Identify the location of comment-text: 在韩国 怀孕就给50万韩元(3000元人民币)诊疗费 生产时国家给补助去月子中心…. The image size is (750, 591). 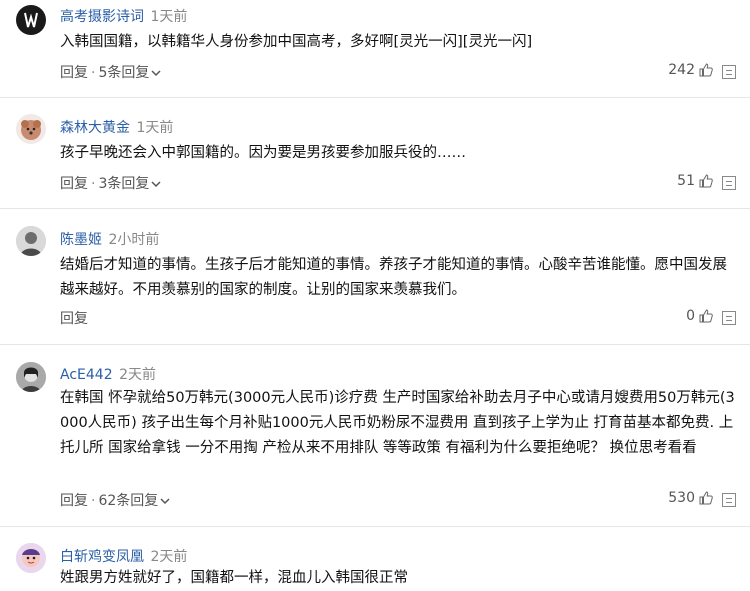
(397, 423).